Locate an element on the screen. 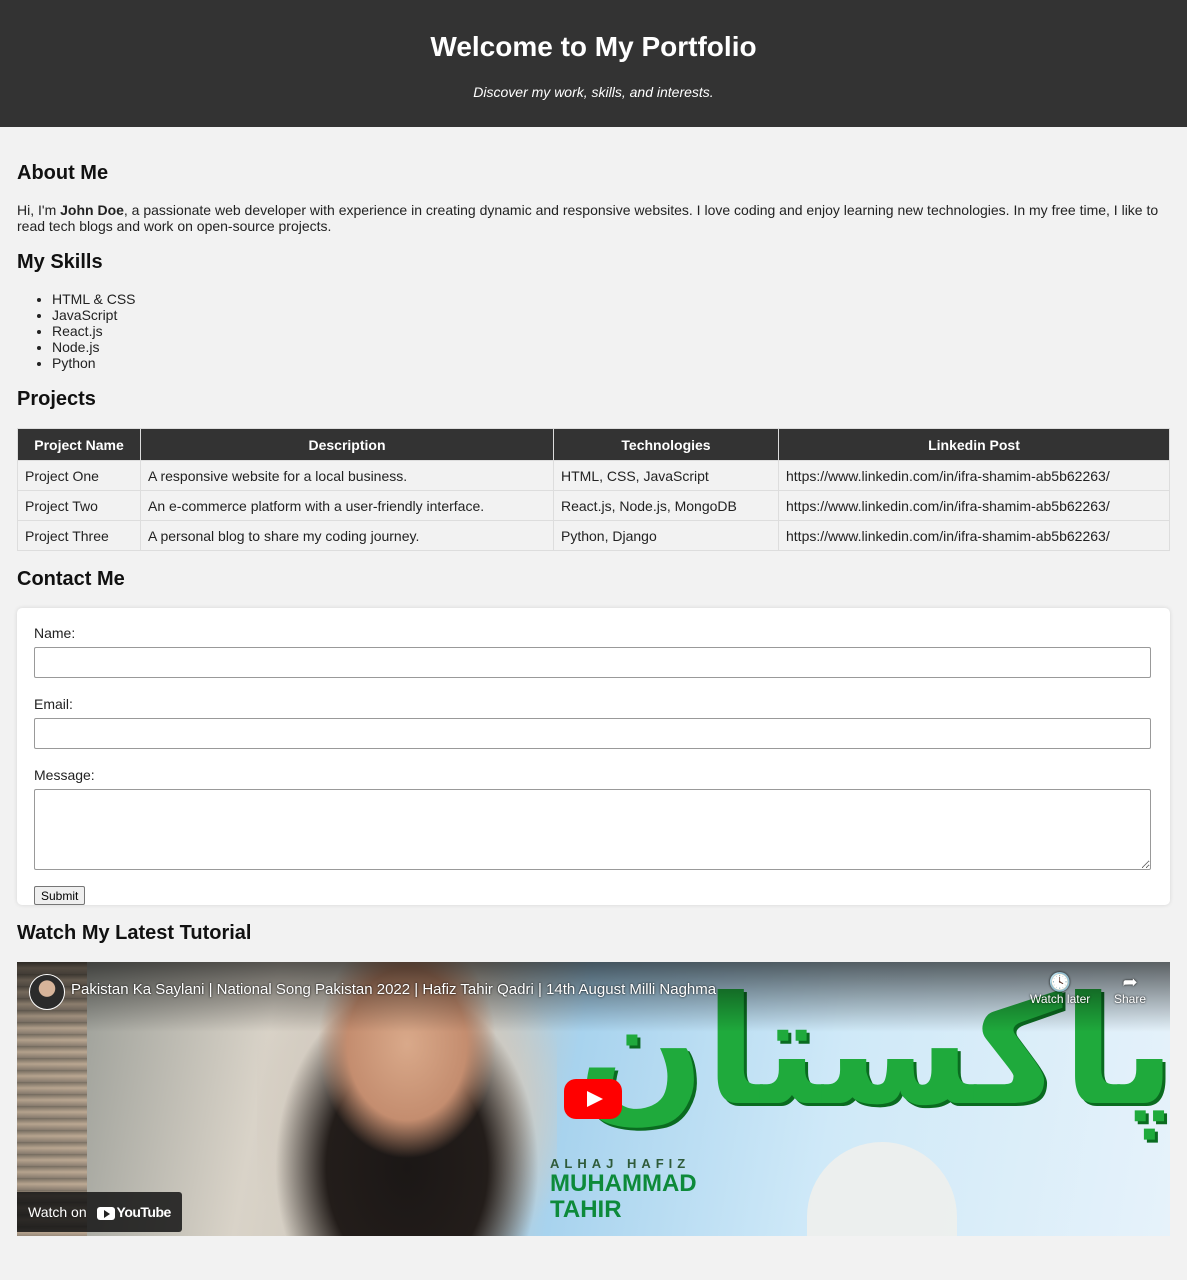  about-name: John Doe is located at coordinates (92, 210).